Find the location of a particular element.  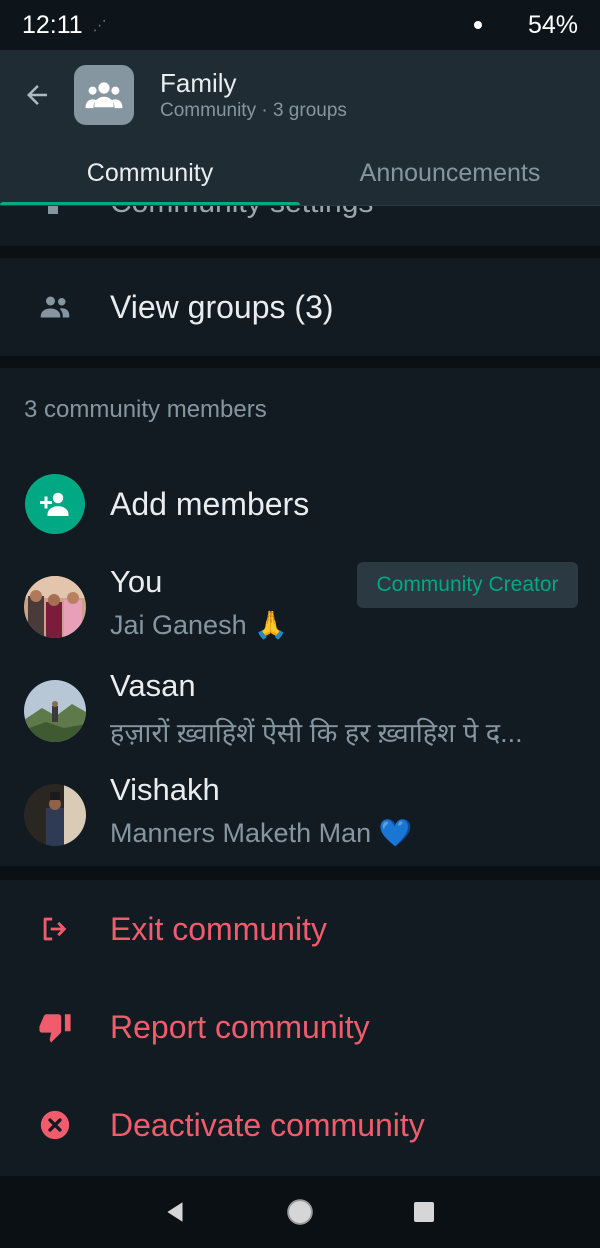

system-nav-bar is located at coordinates (300, 1212).